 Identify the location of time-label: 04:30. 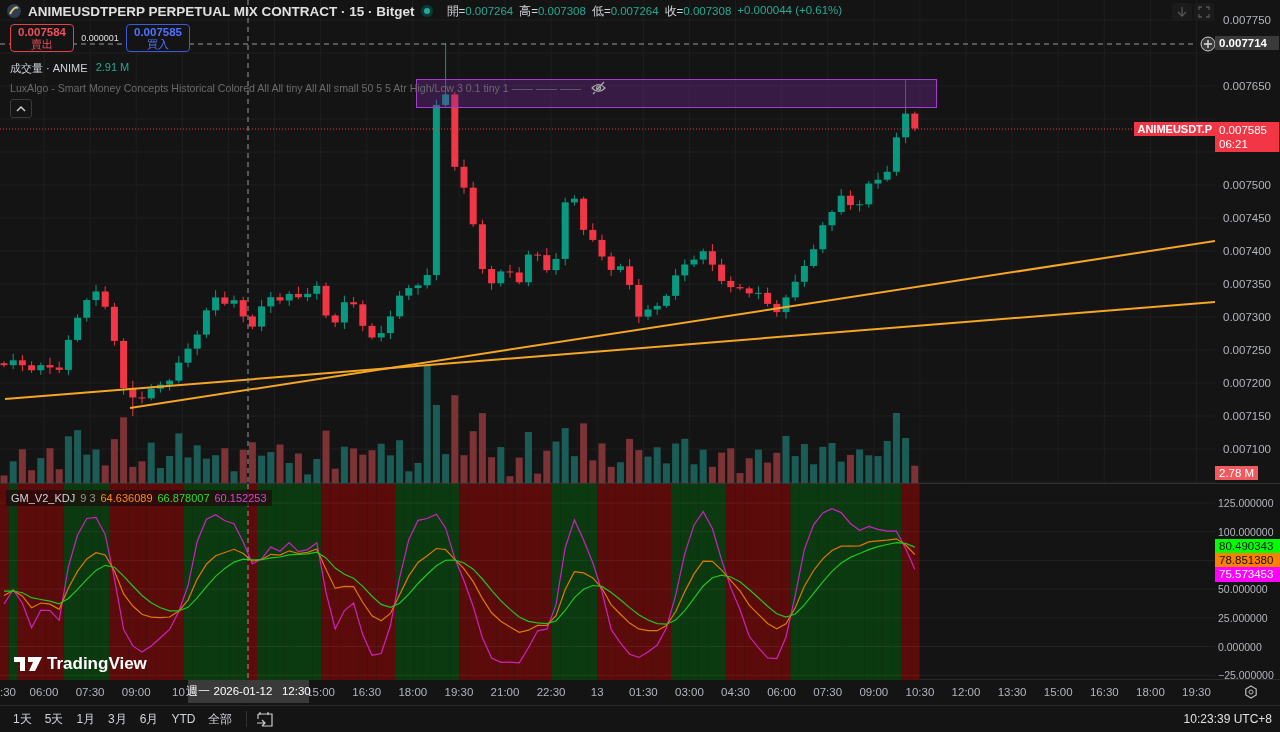
(735, 692).